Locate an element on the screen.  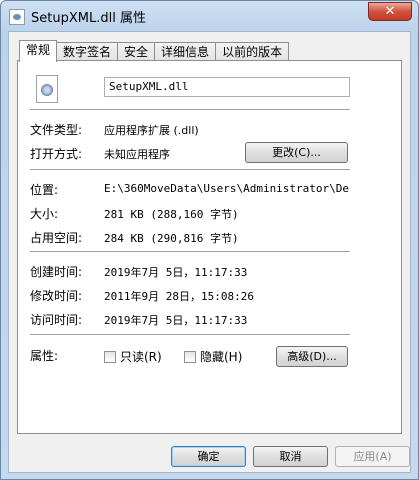
hidden-label: 隐藏(H) is located at coordinates (221, 356).